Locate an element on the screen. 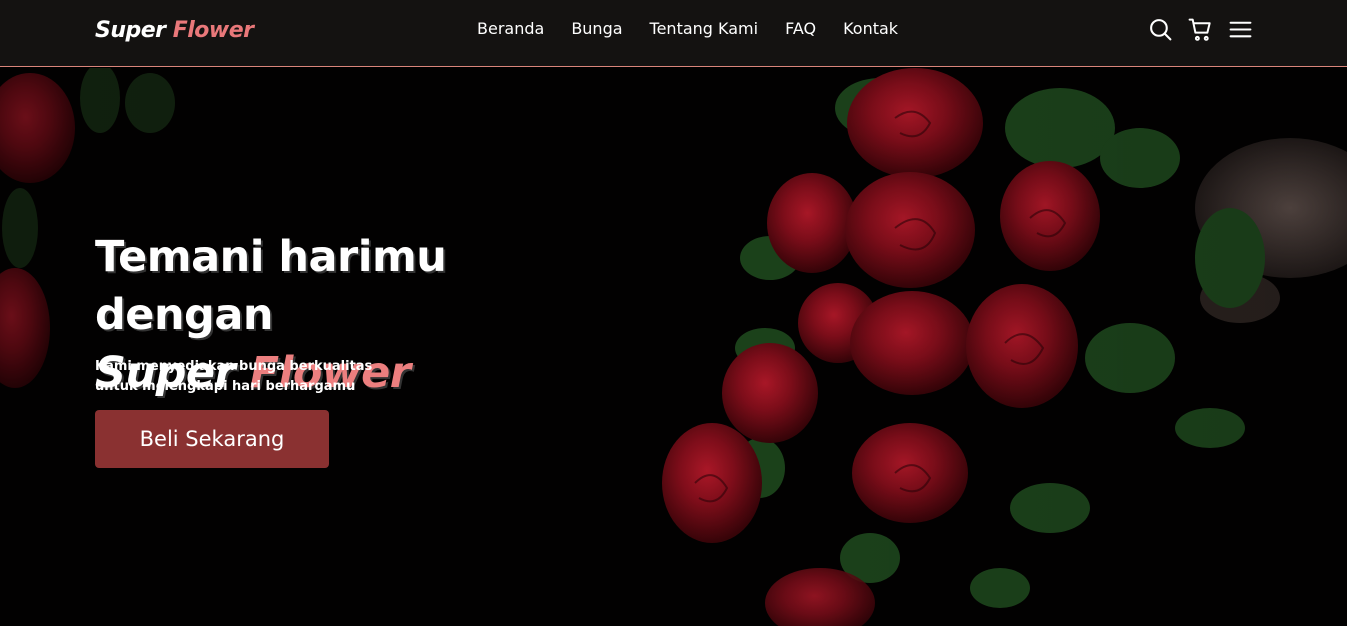 The image size is (1347, 626). brand-logo-part2: Flower is located at coordinates (213, 30).